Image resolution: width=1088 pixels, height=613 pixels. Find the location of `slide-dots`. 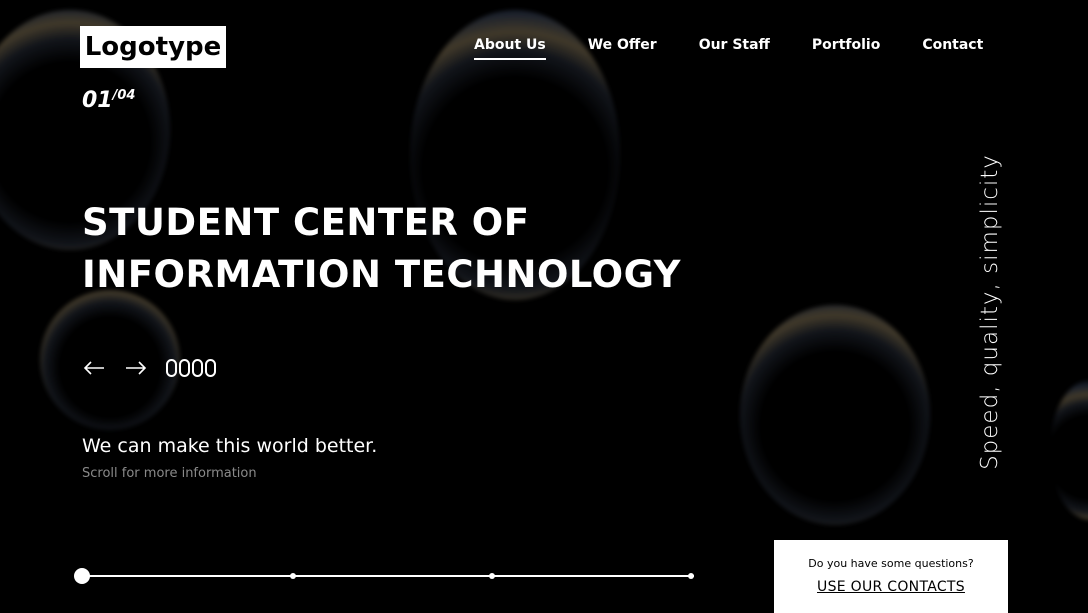

slide-dots is located at coordinates (191, 368).